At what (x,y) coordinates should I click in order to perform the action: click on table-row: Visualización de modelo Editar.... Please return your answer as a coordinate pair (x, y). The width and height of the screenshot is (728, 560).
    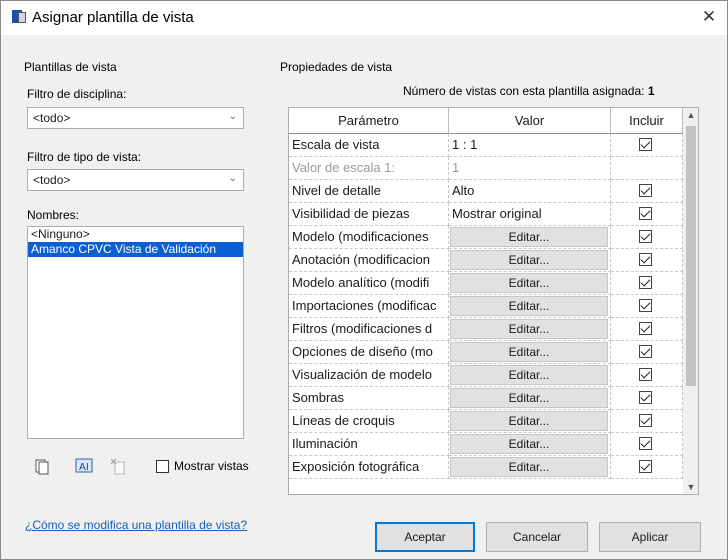
    Looking at the image, I should click on (486, 375).